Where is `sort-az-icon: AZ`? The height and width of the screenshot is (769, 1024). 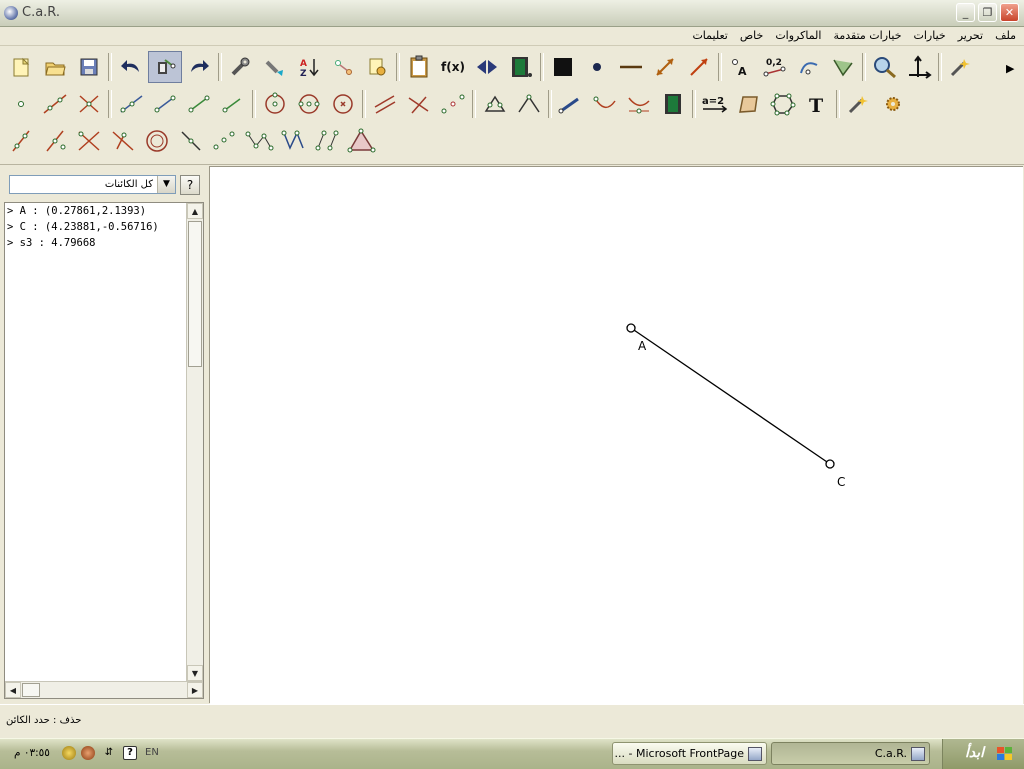 sort-az-icon: AZ is located at coordinates (309, 67).